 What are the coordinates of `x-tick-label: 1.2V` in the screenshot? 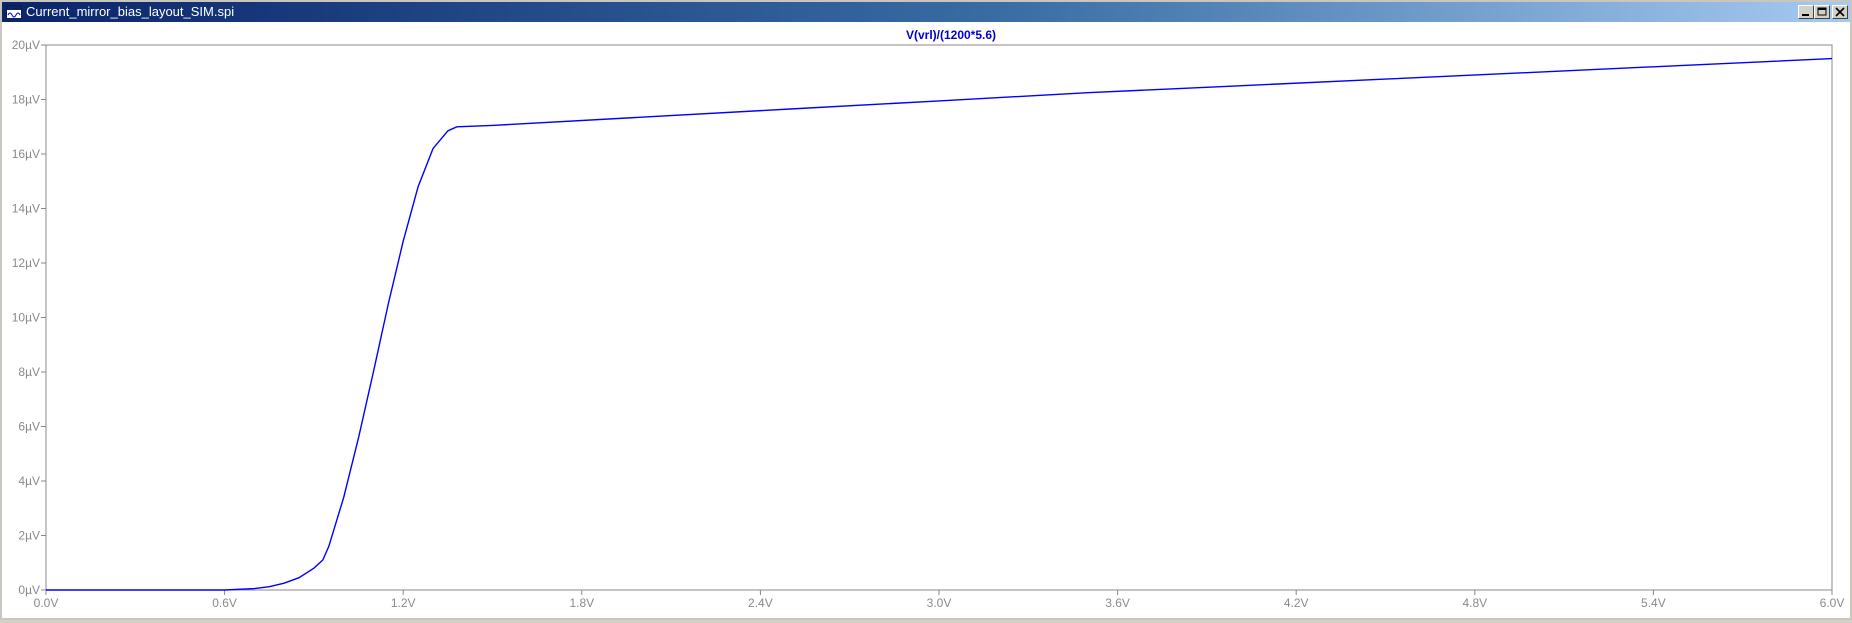 It's located at (403, 603).